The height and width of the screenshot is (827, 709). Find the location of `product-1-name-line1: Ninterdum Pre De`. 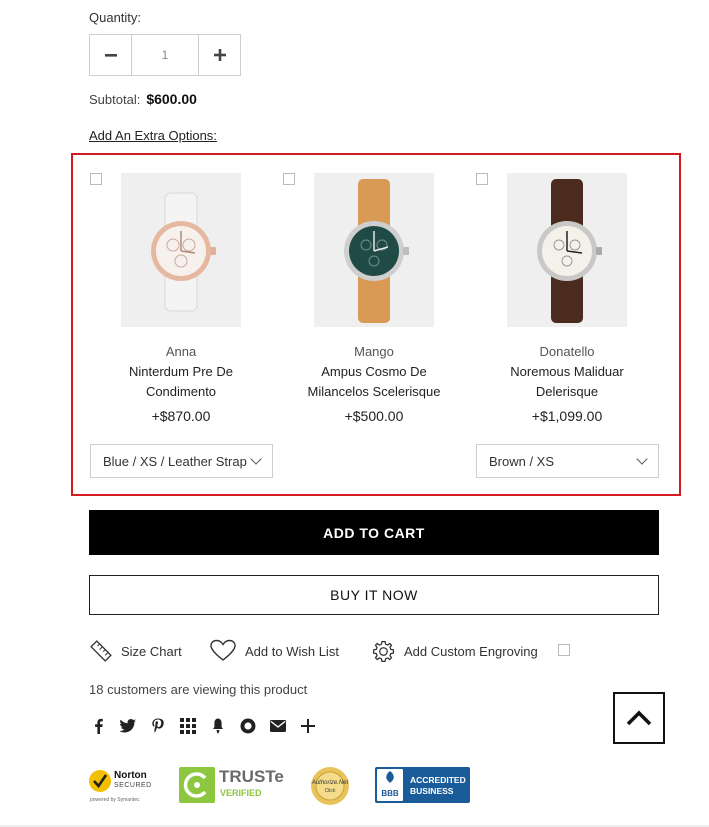

product-1-name-line1: Ninterdum Pre De is located at coordinates (181, 372).